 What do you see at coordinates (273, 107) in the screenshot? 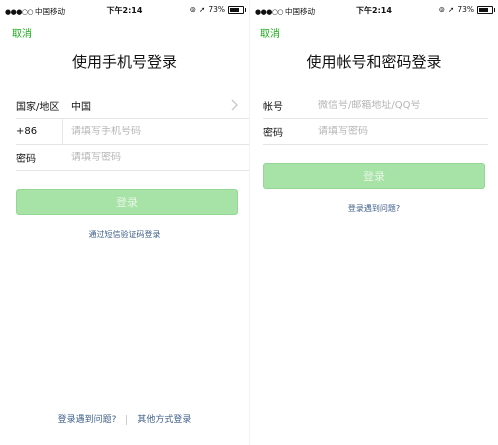
I see `account-label: 帐号` at bounding box center [273, 107].